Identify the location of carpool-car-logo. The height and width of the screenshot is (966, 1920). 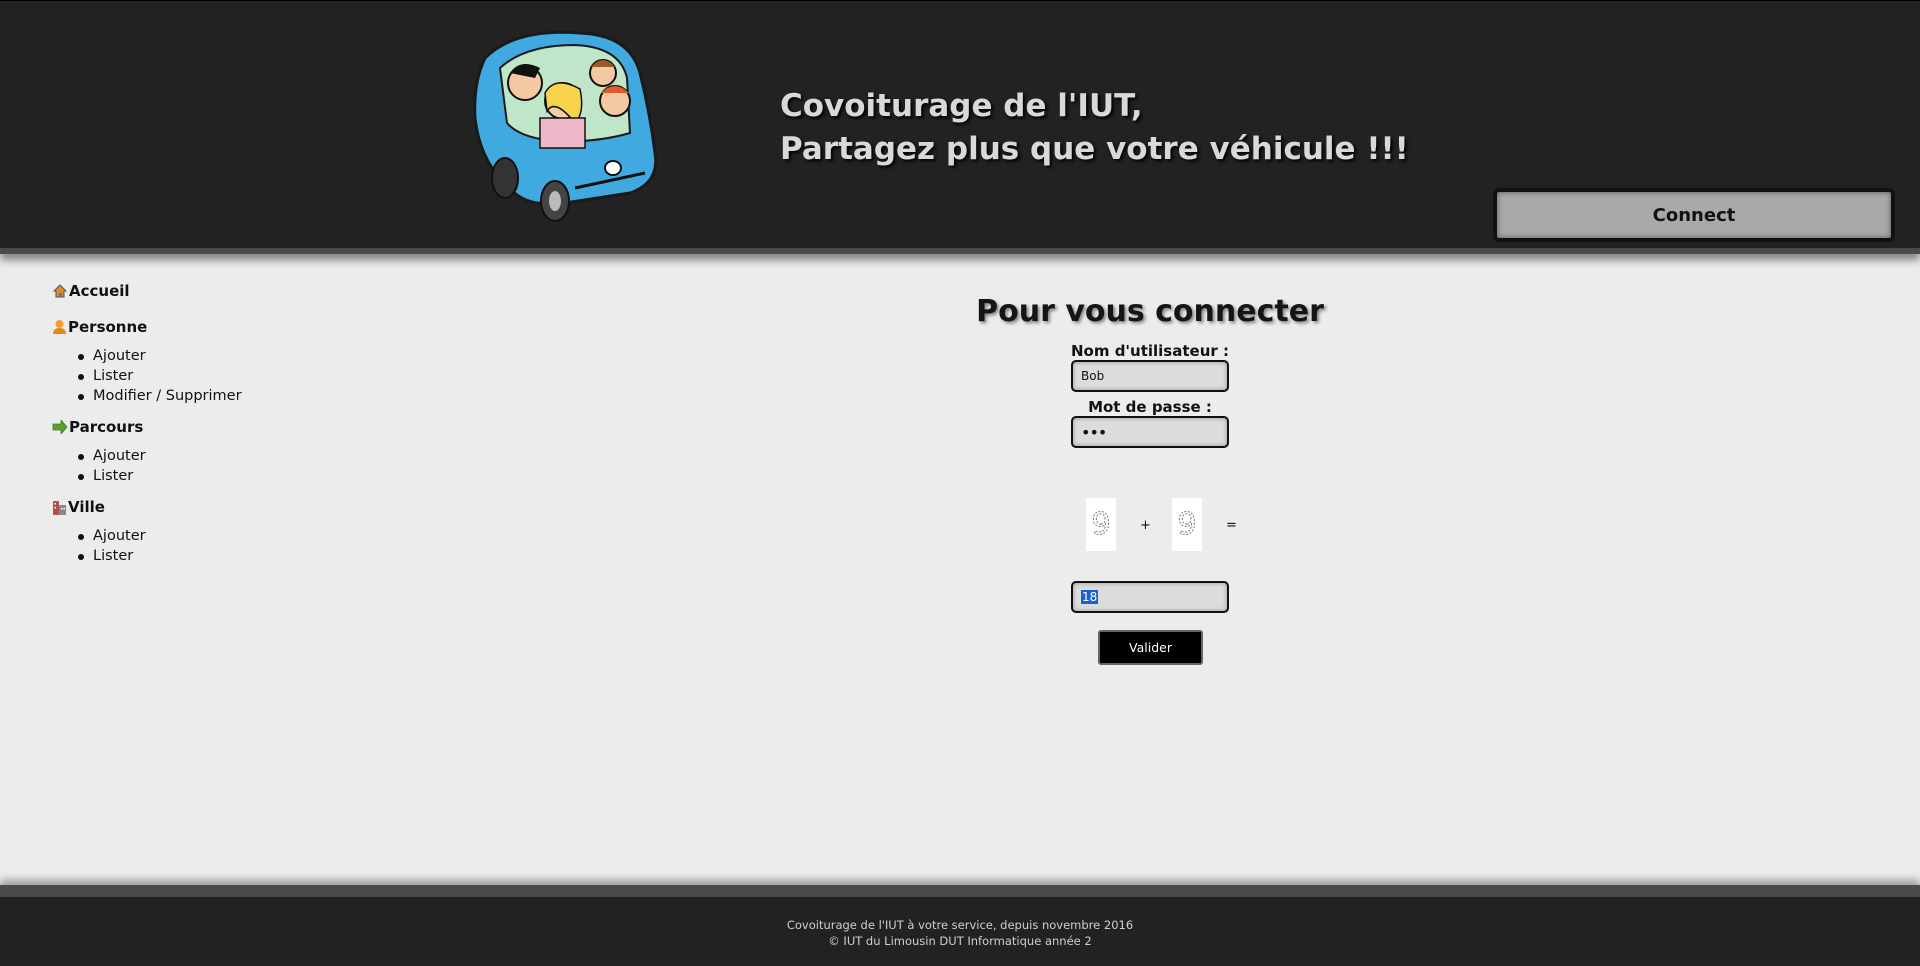
(565, 126).